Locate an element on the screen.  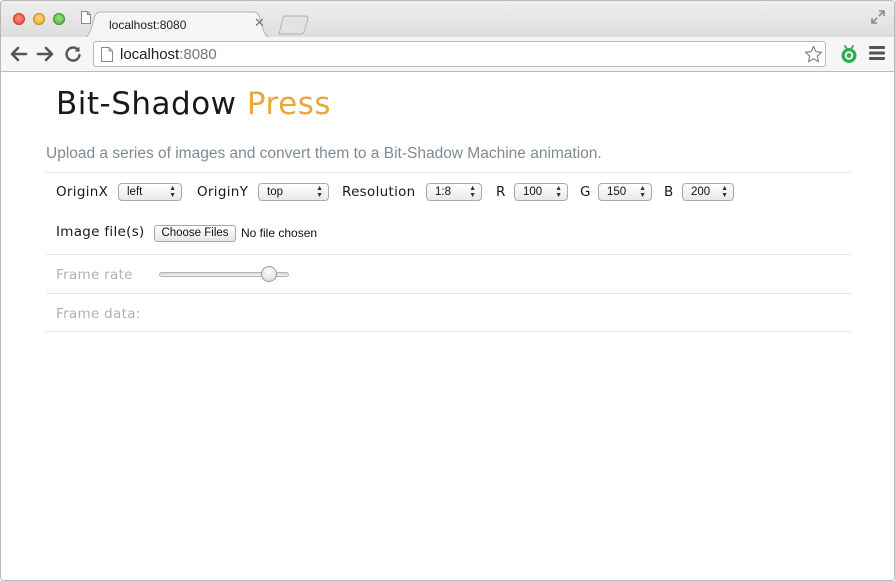
r-label: R is located at coordinates (501, 192).